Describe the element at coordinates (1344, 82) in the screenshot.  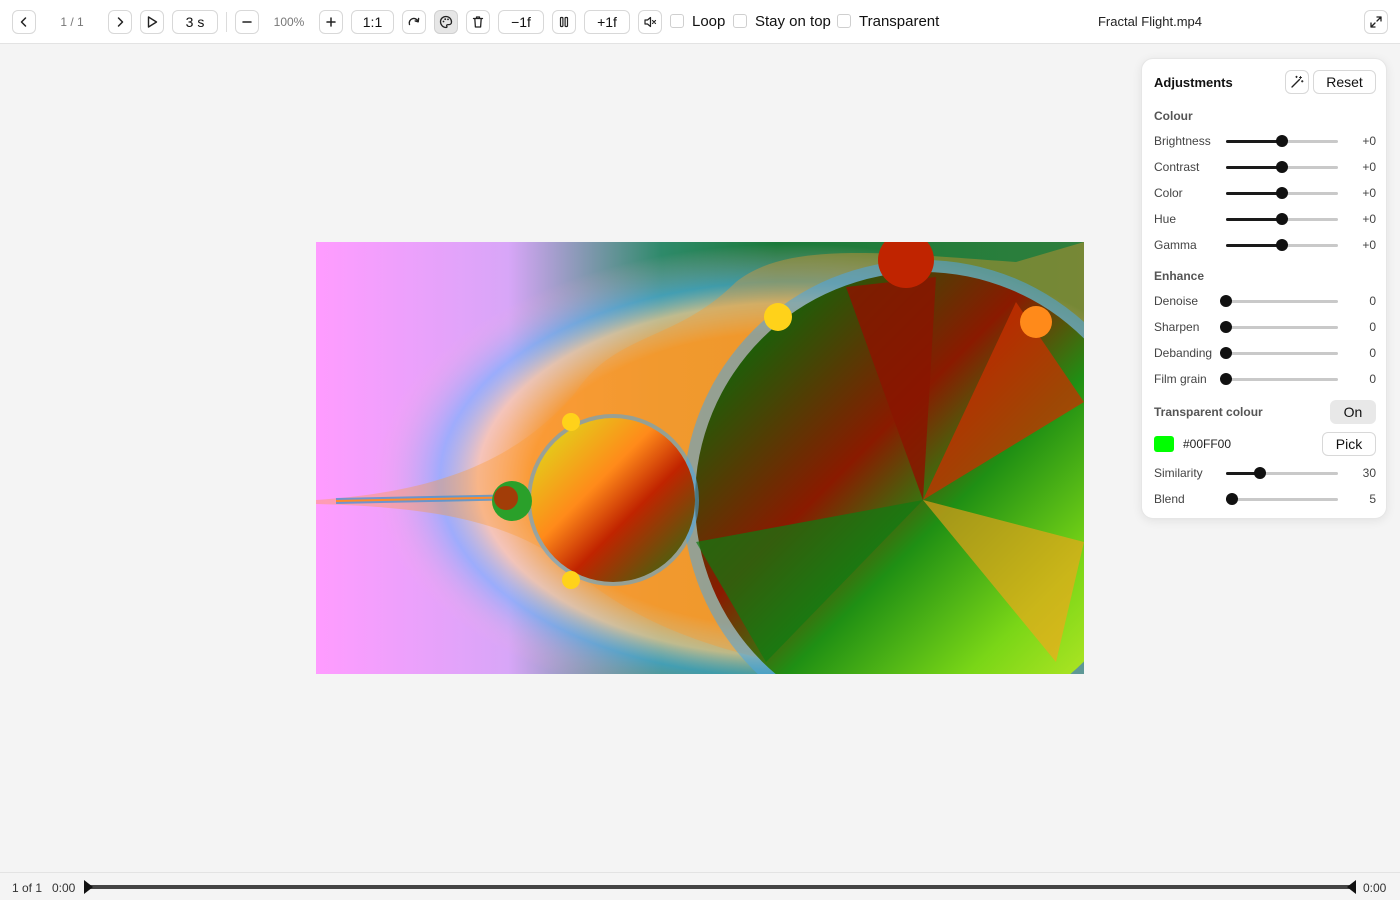
I see `reset-button: Reset` at that location.